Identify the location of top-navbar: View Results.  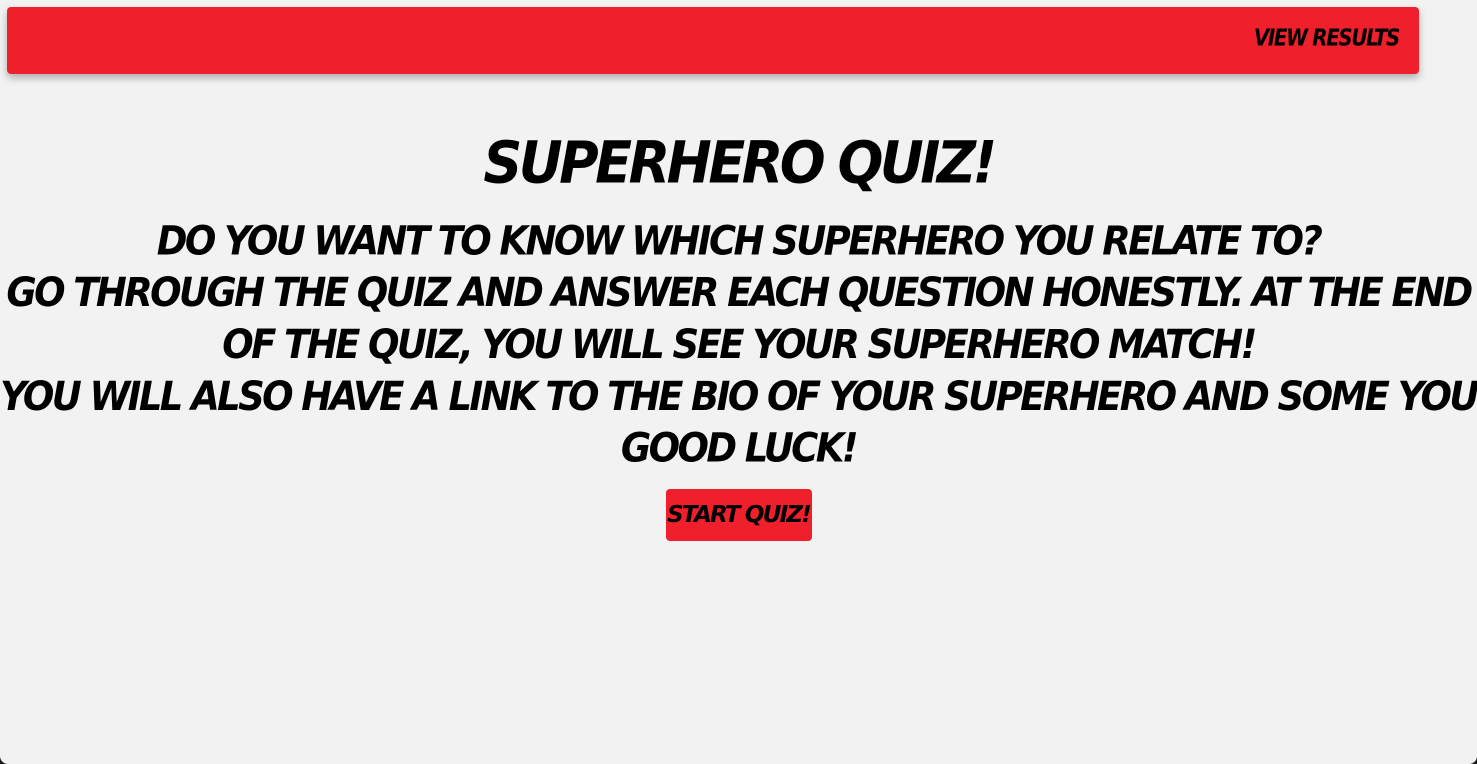
(713, 40).